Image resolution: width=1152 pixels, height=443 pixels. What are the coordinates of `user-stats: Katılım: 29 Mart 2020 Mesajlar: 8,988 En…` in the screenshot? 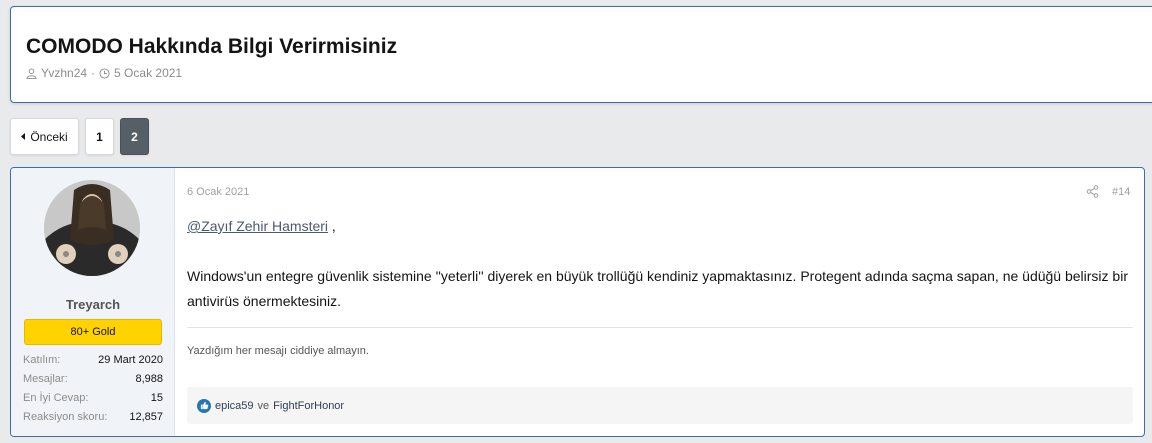 It's located at (93, 389).